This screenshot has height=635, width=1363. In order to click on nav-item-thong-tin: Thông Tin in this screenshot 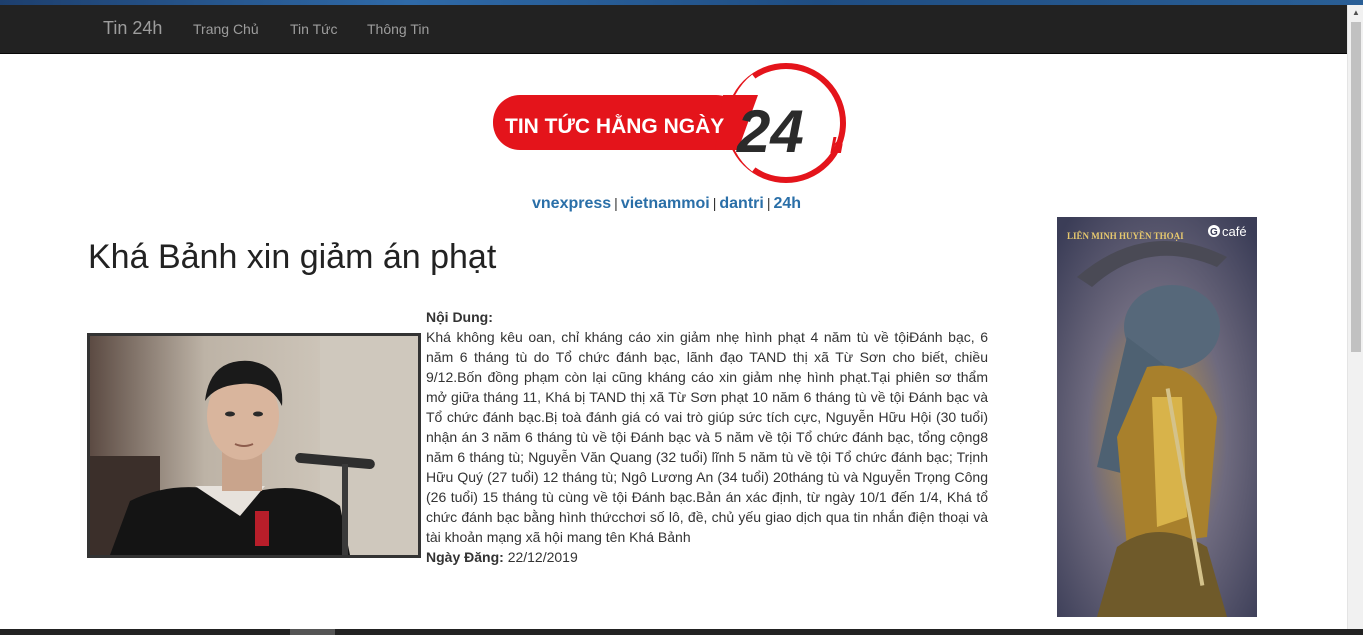, I will do `click(398, 29)`.